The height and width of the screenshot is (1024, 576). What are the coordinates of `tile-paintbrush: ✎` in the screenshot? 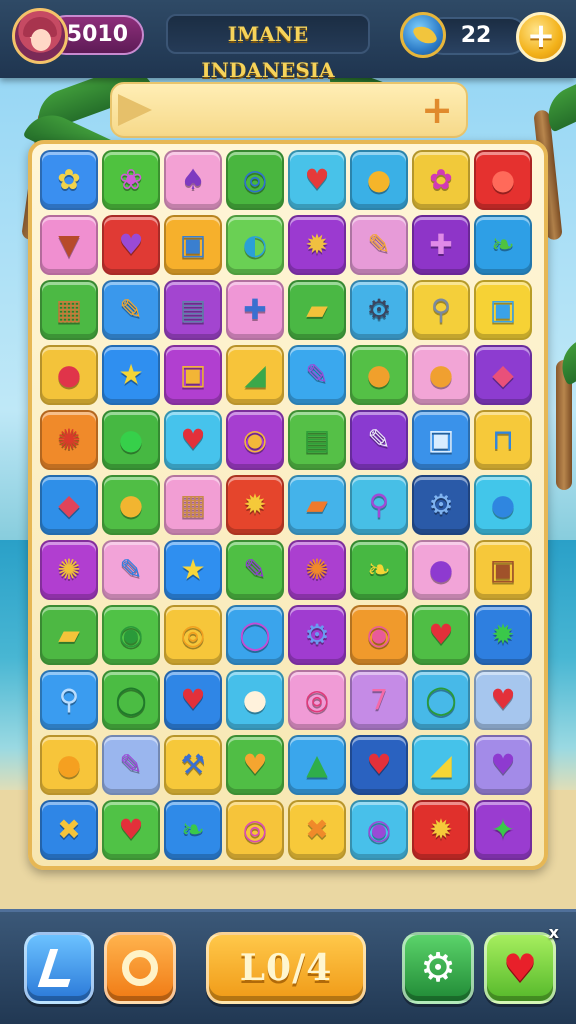 It's located at (131, 570).